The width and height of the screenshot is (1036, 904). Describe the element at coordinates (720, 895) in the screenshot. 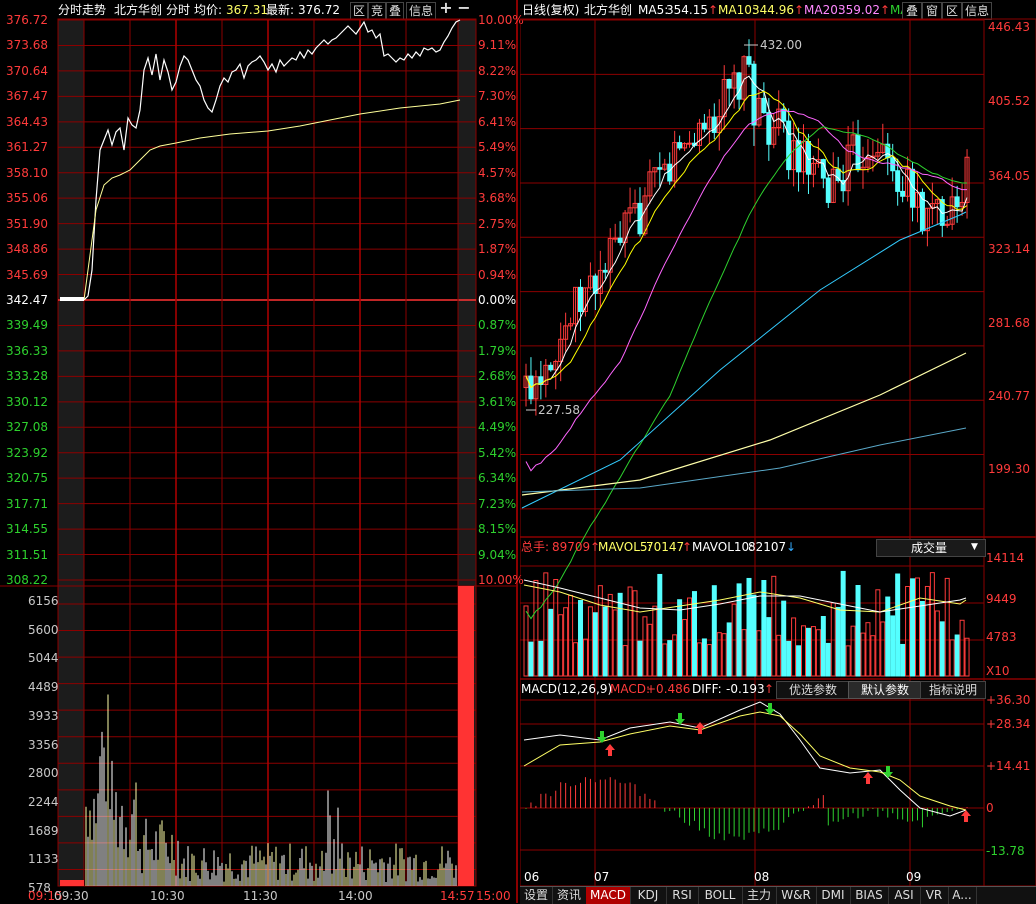

I see `tab-5: BOLL` at that location.